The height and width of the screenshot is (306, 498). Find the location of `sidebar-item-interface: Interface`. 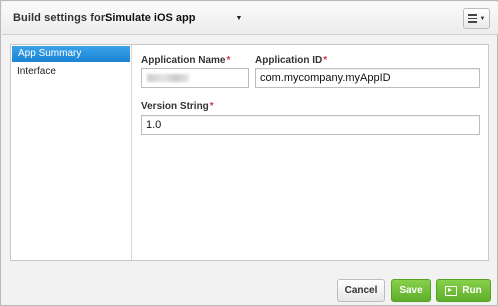

sidebar-item-interface: Interface is located at coordinates (71, 72).